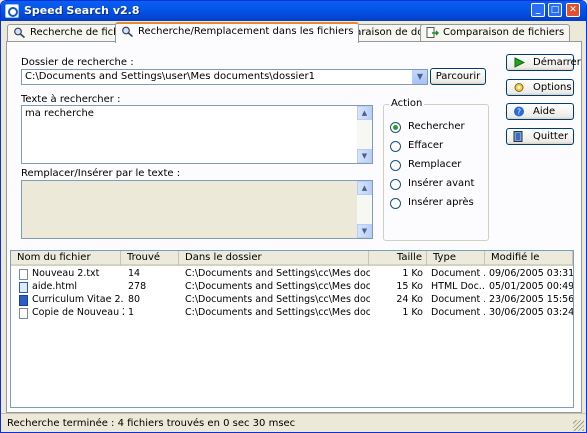  Describe the element at coordinates (518, 136) in the screenshot. I see `exit-door-icon` at that location.